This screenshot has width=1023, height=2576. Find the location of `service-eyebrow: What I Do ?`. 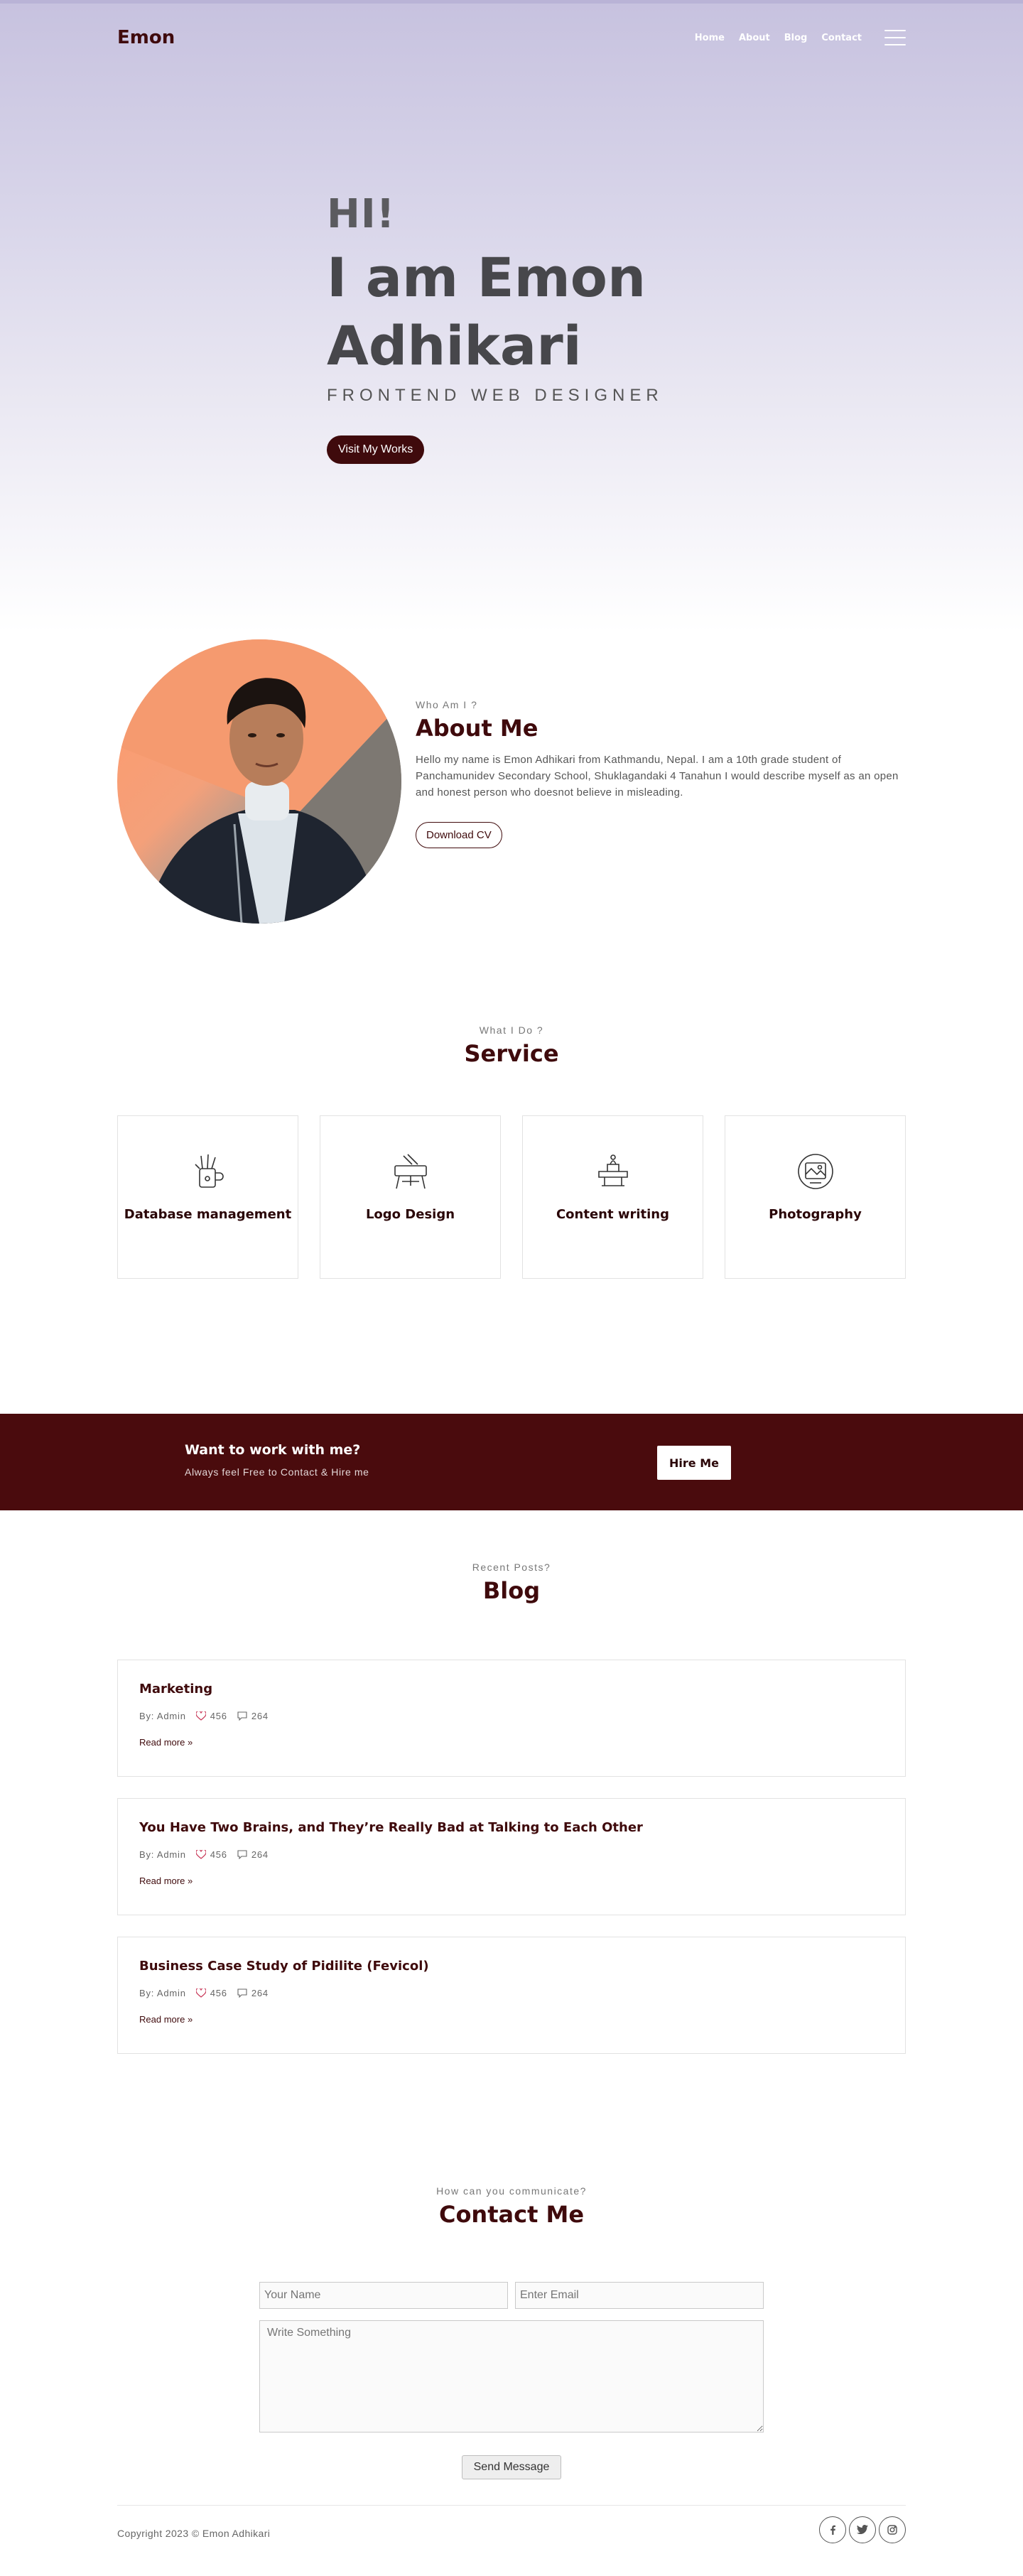

service-eyebrow: What I Do ? is located at coordinates (511, 1030).